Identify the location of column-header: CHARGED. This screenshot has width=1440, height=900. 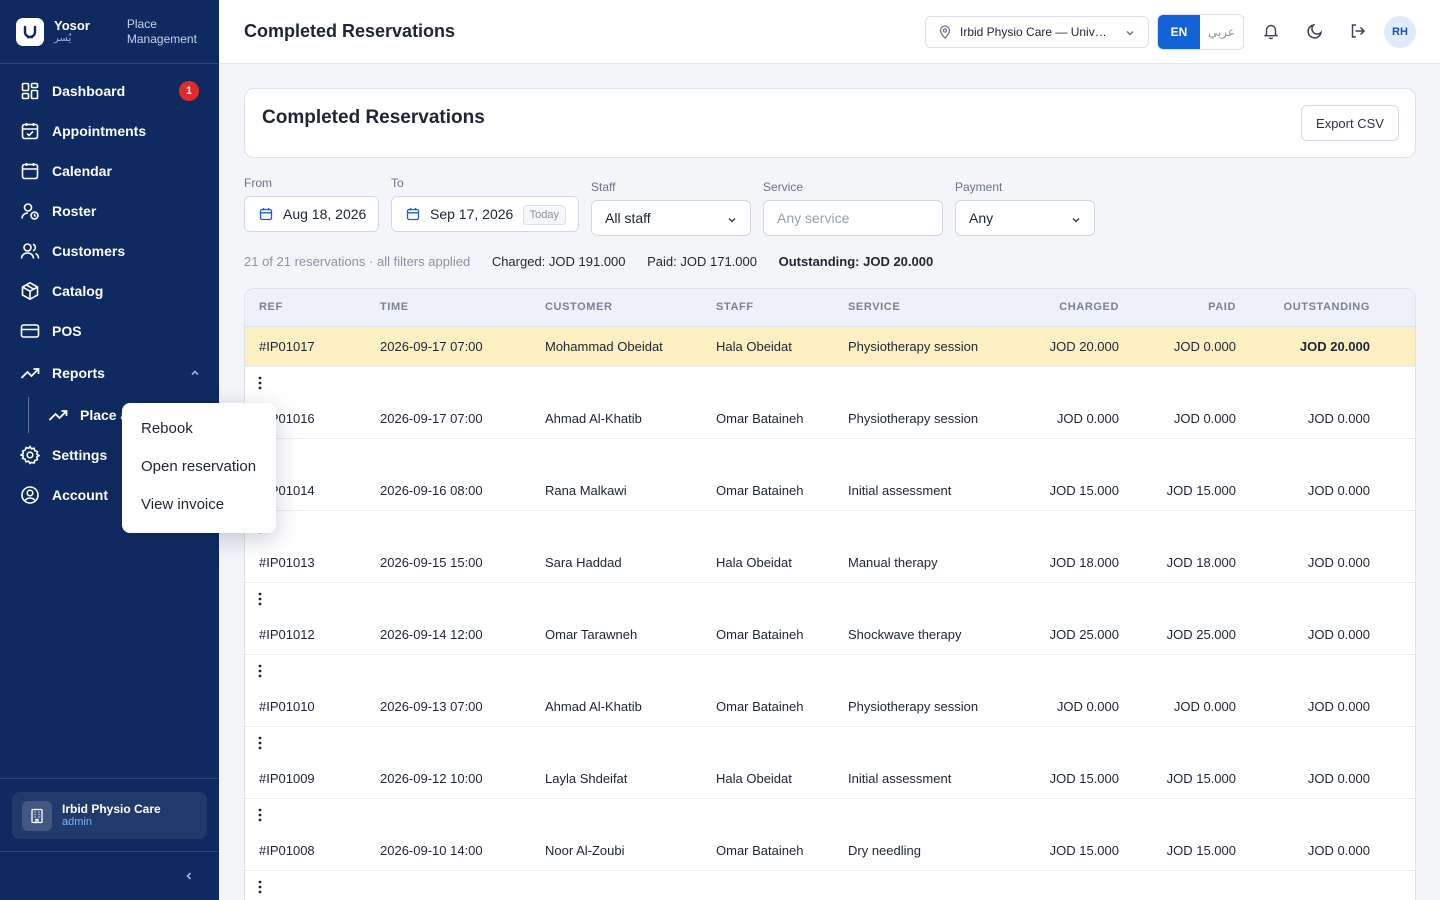
(1089, 307).